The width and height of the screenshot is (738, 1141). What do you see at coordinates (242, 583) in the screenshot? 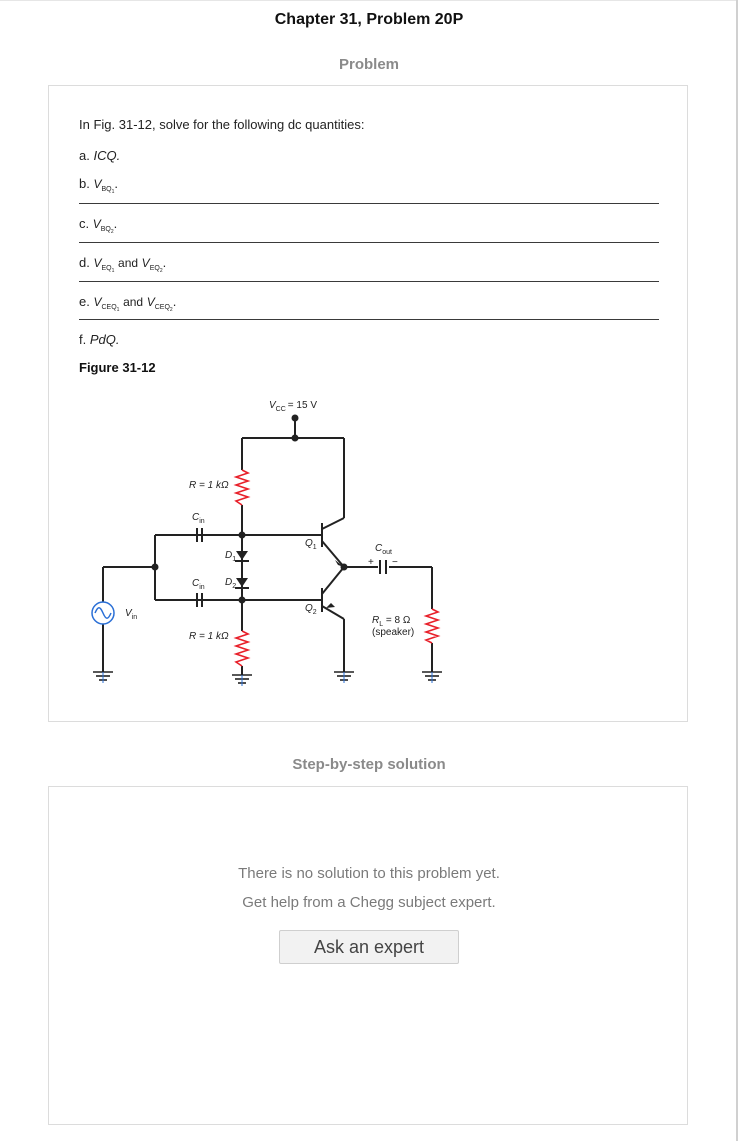
I see `diode-d2` at bounding box center [242, 583].